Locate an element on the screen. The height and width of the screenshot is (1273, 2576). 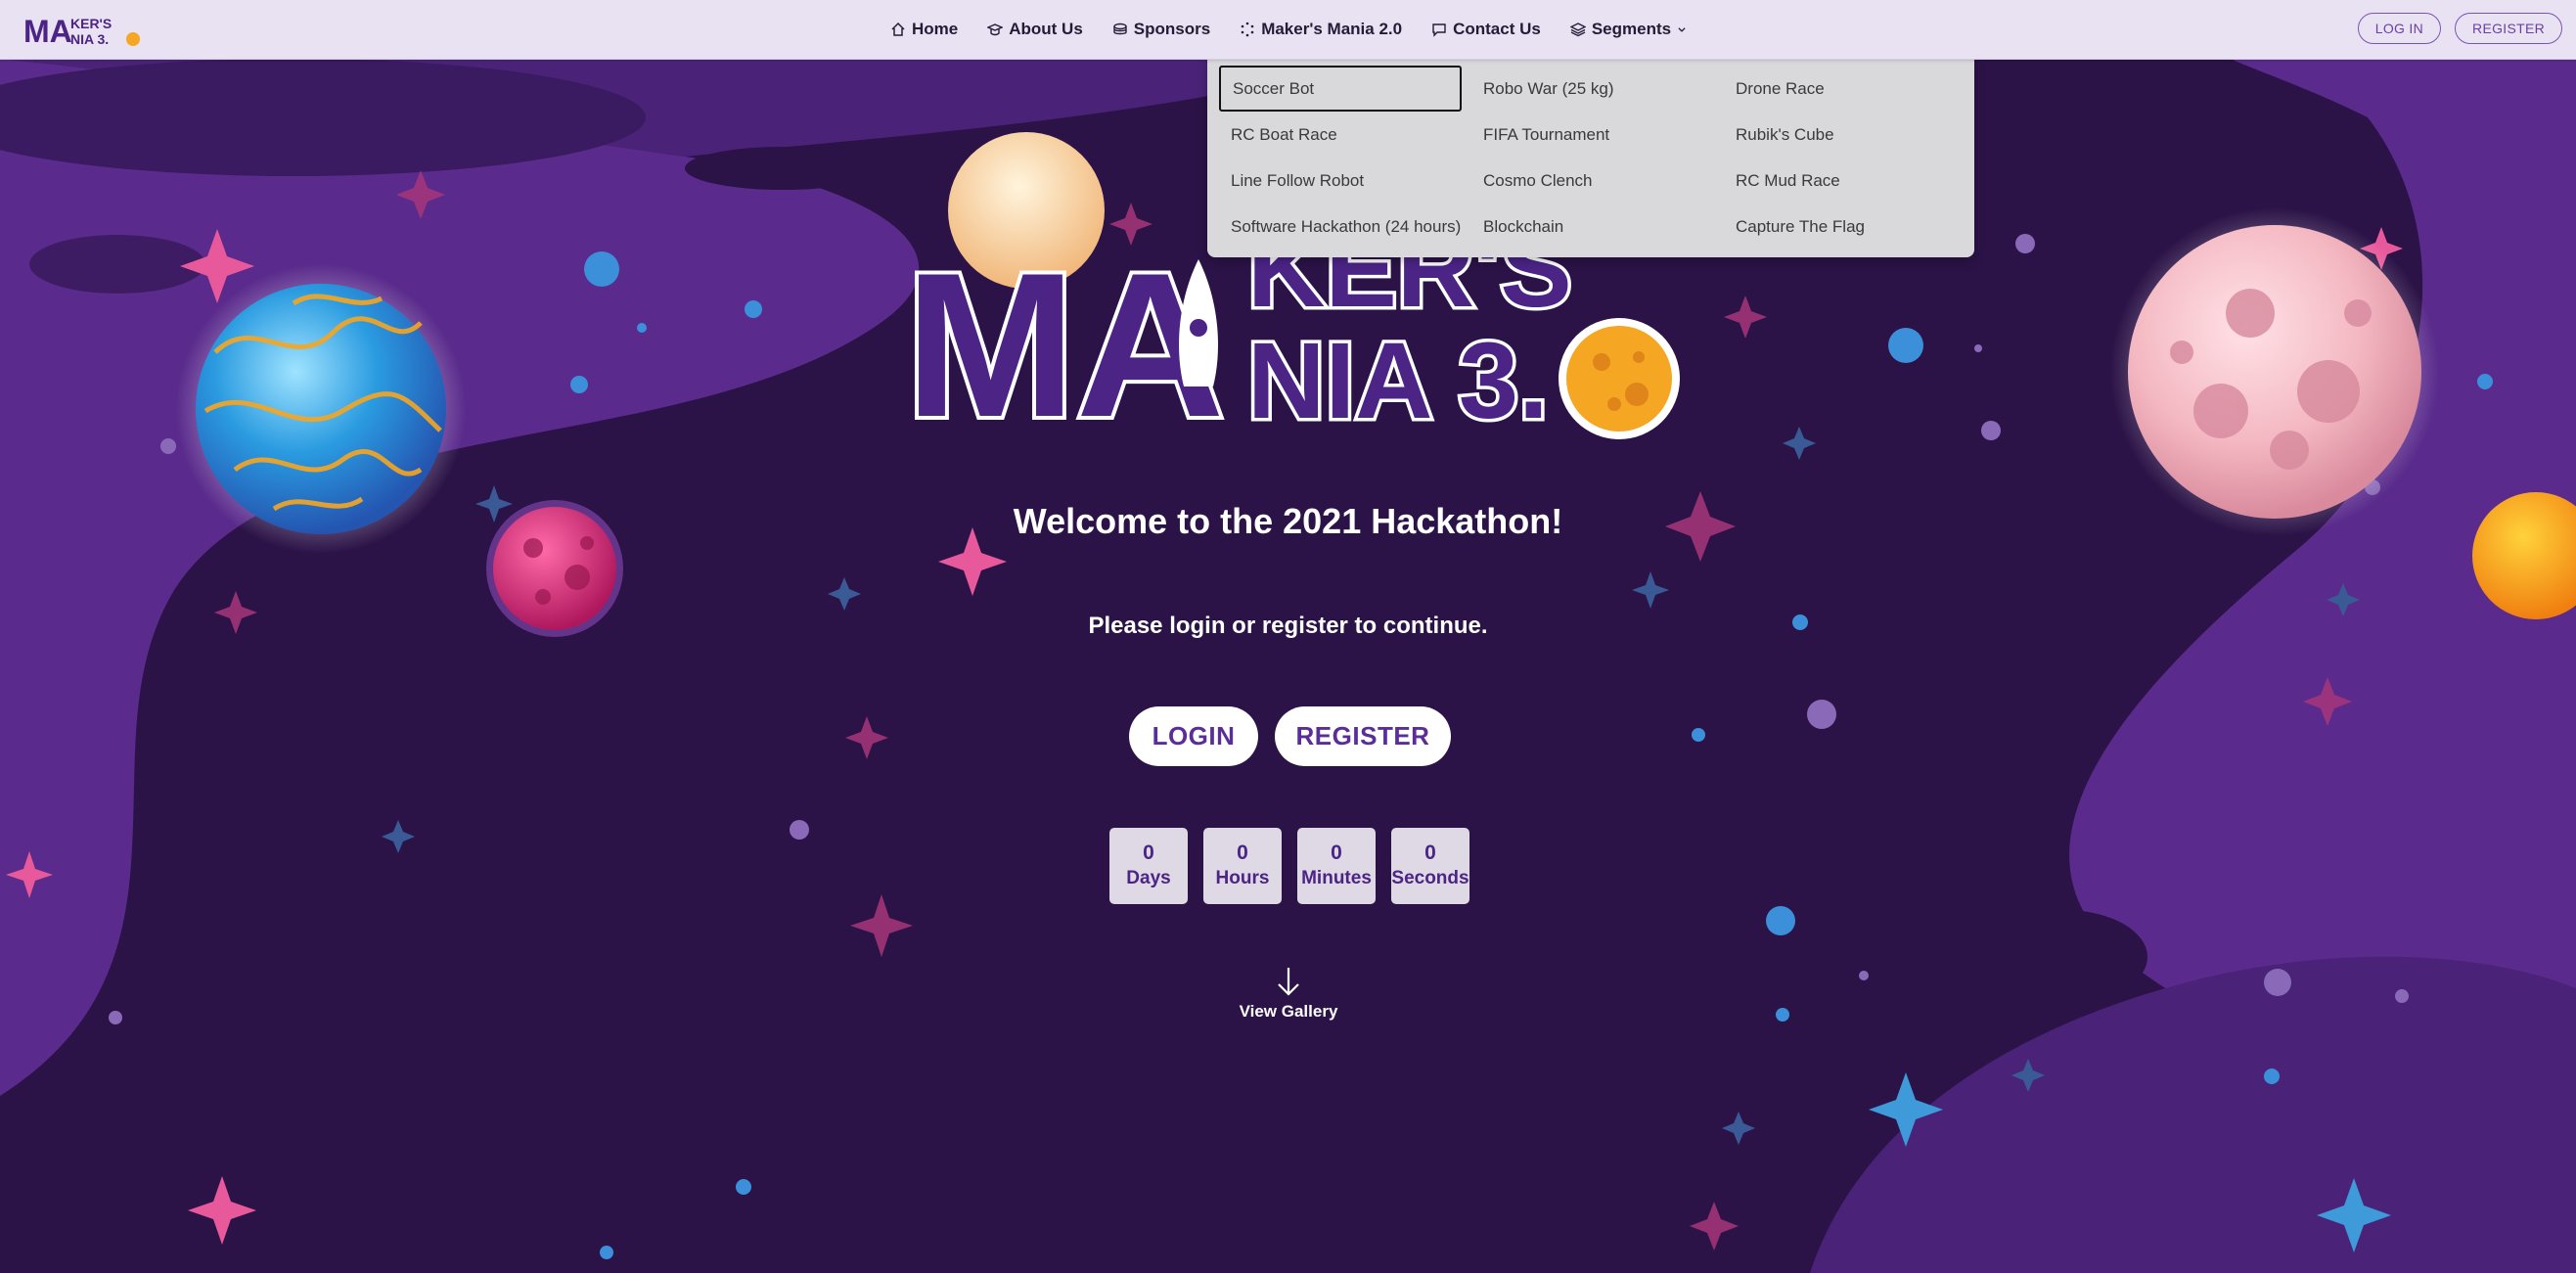
brand-logo: MA KER'S NIA 3. is located at coordinates (83, 29).